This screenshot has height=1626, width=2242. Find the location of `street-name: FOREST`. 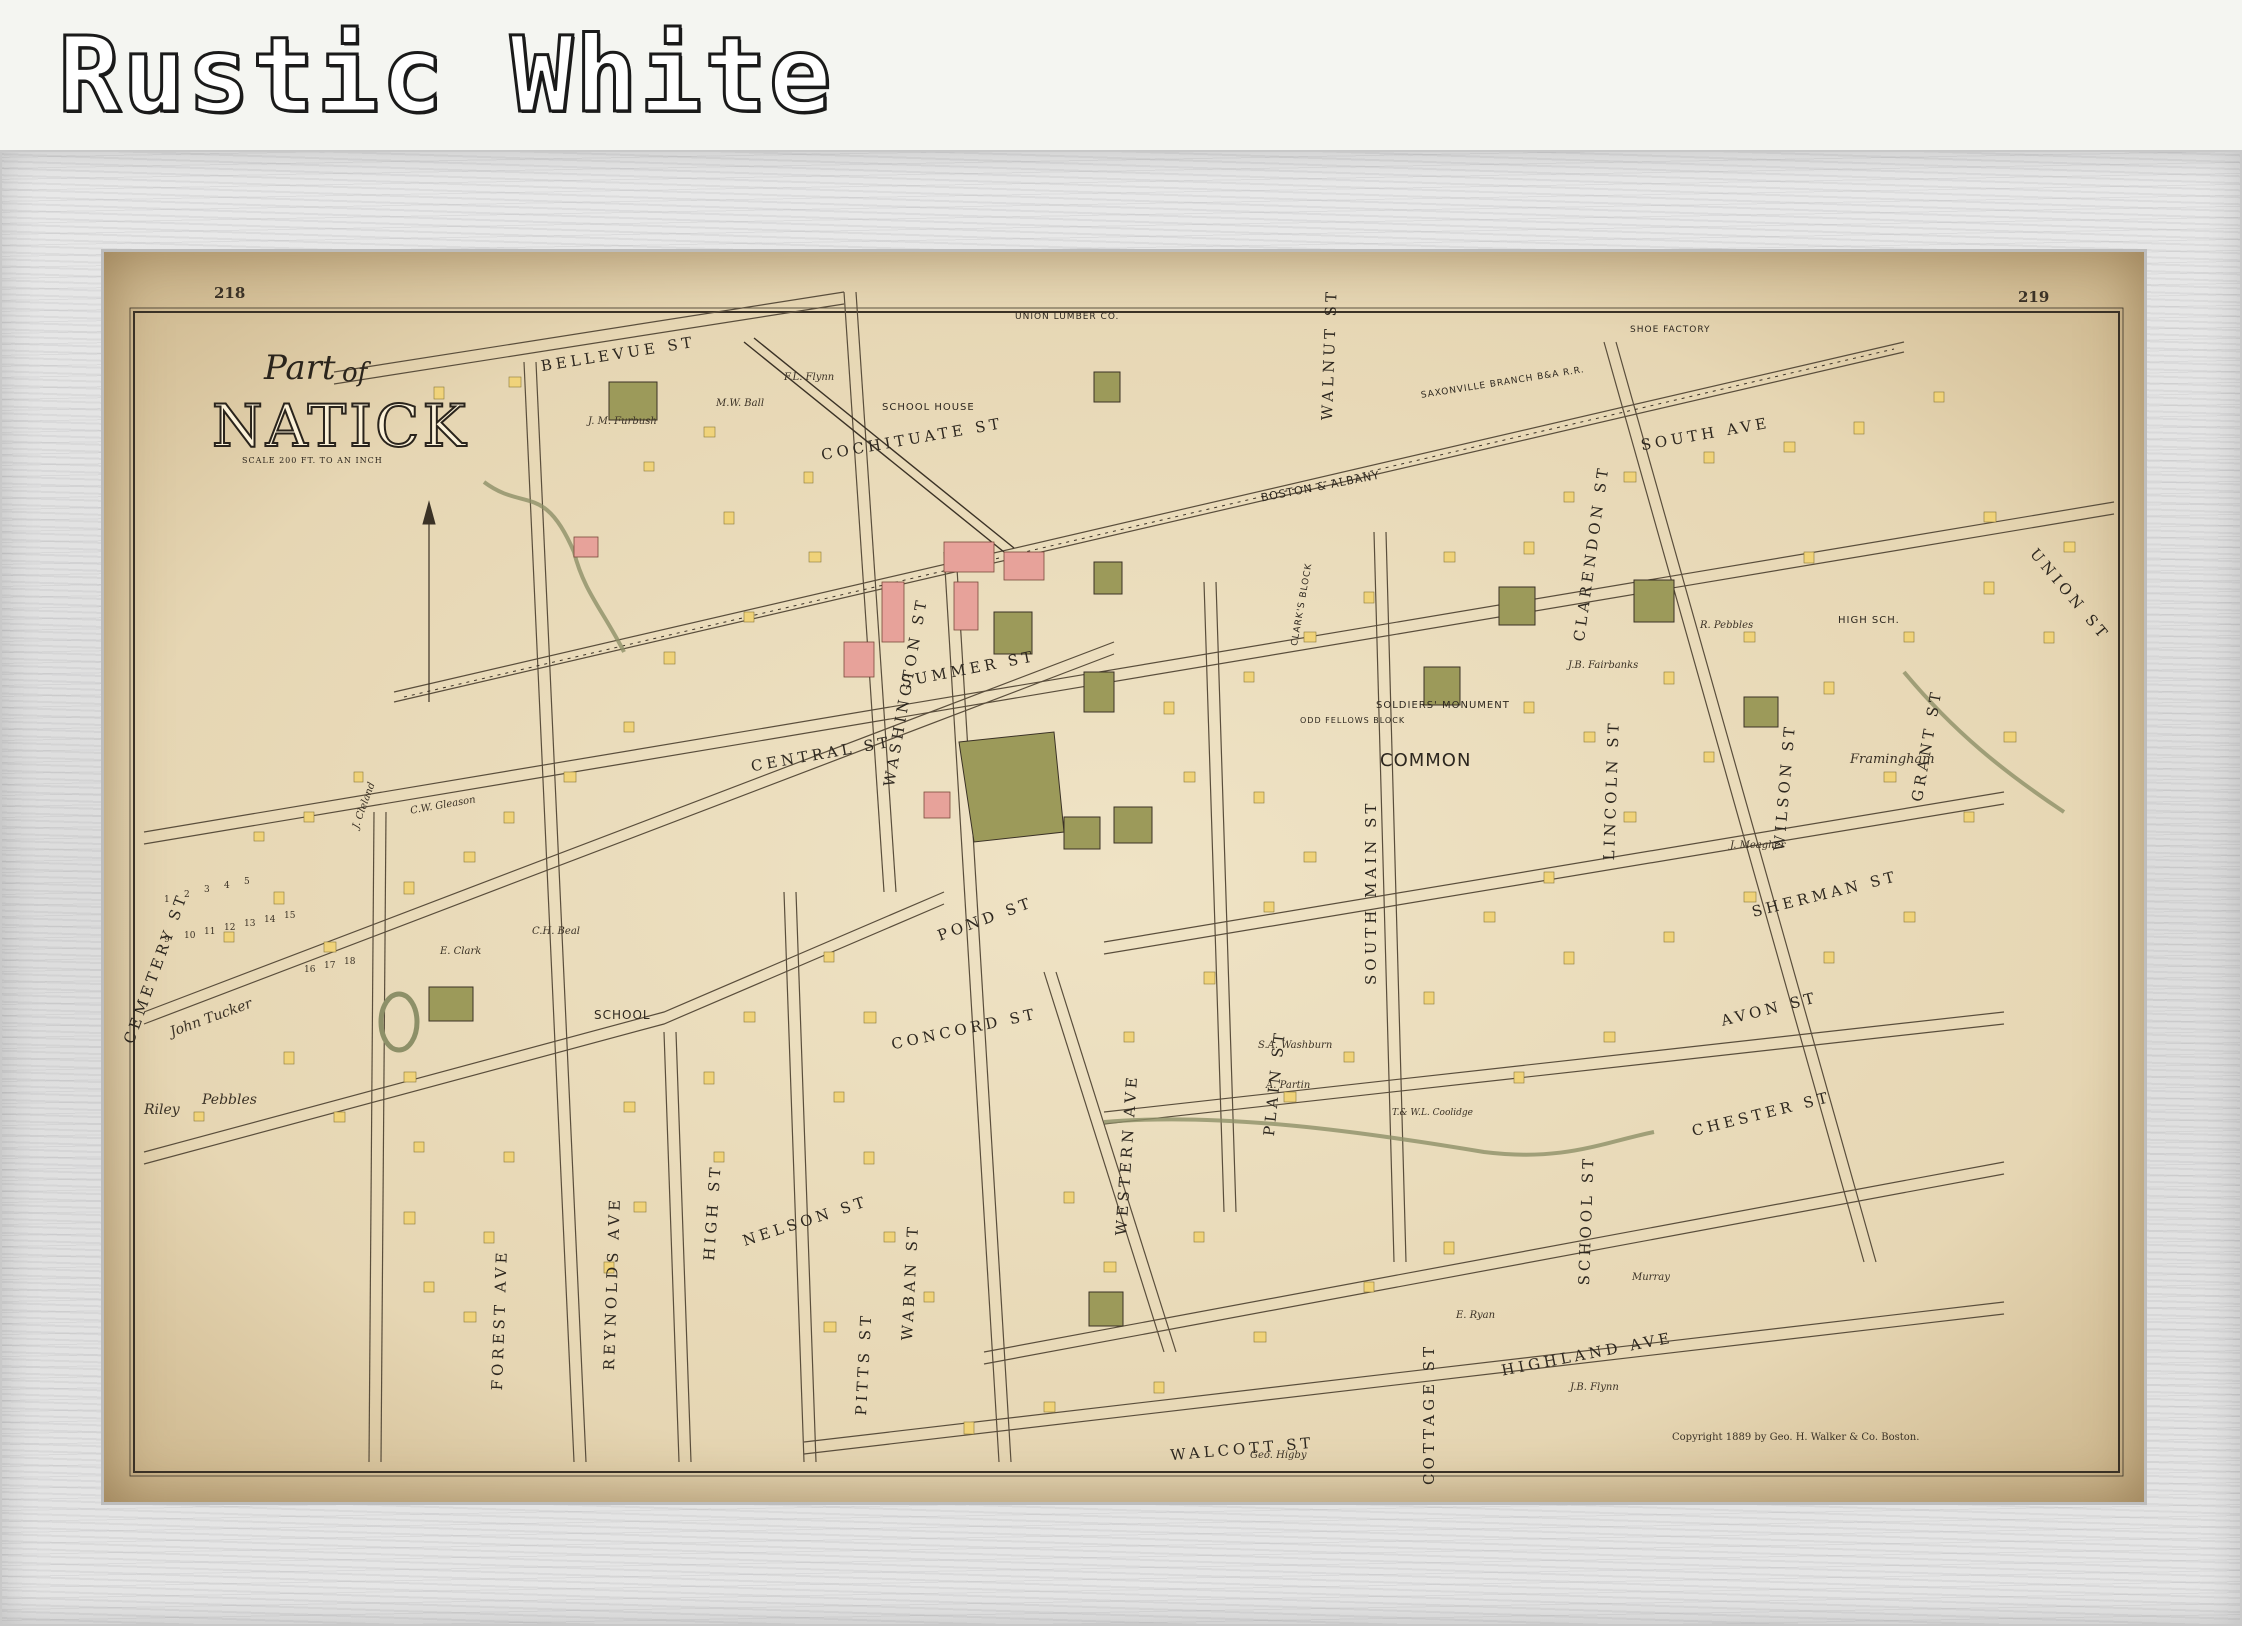

street-name: FOREST is located at coordinates (499, 1345).